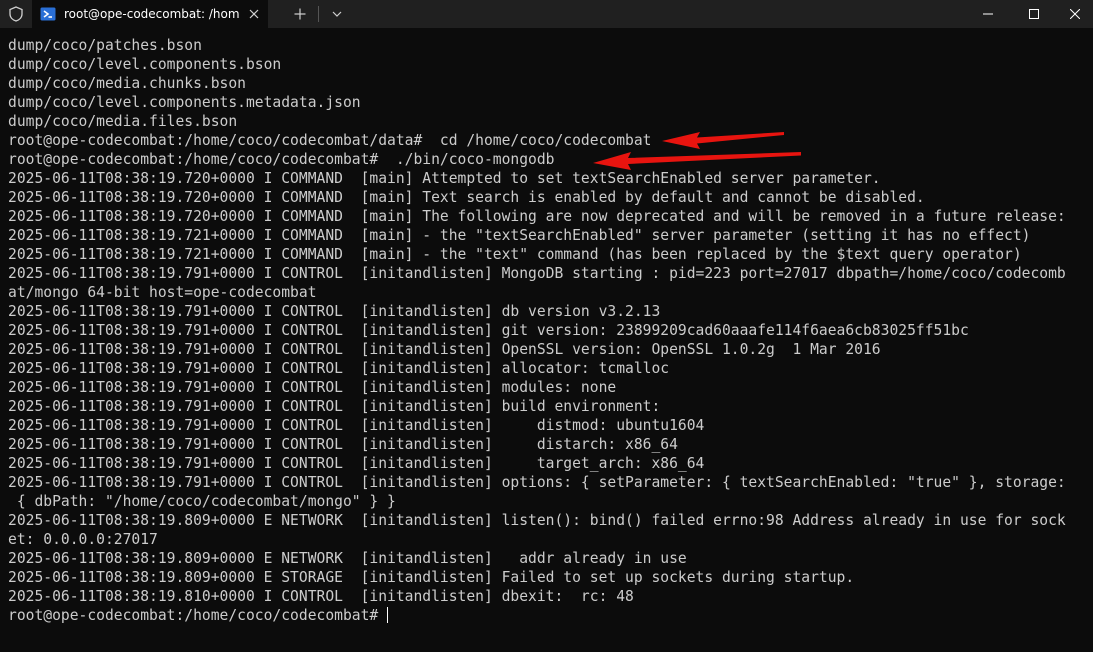 This screenshot has width=1093, height=652. What do you see at coordinates (48, 14) in the screenshot?
I see `powershell-icon` at bounding box center [48, 14].